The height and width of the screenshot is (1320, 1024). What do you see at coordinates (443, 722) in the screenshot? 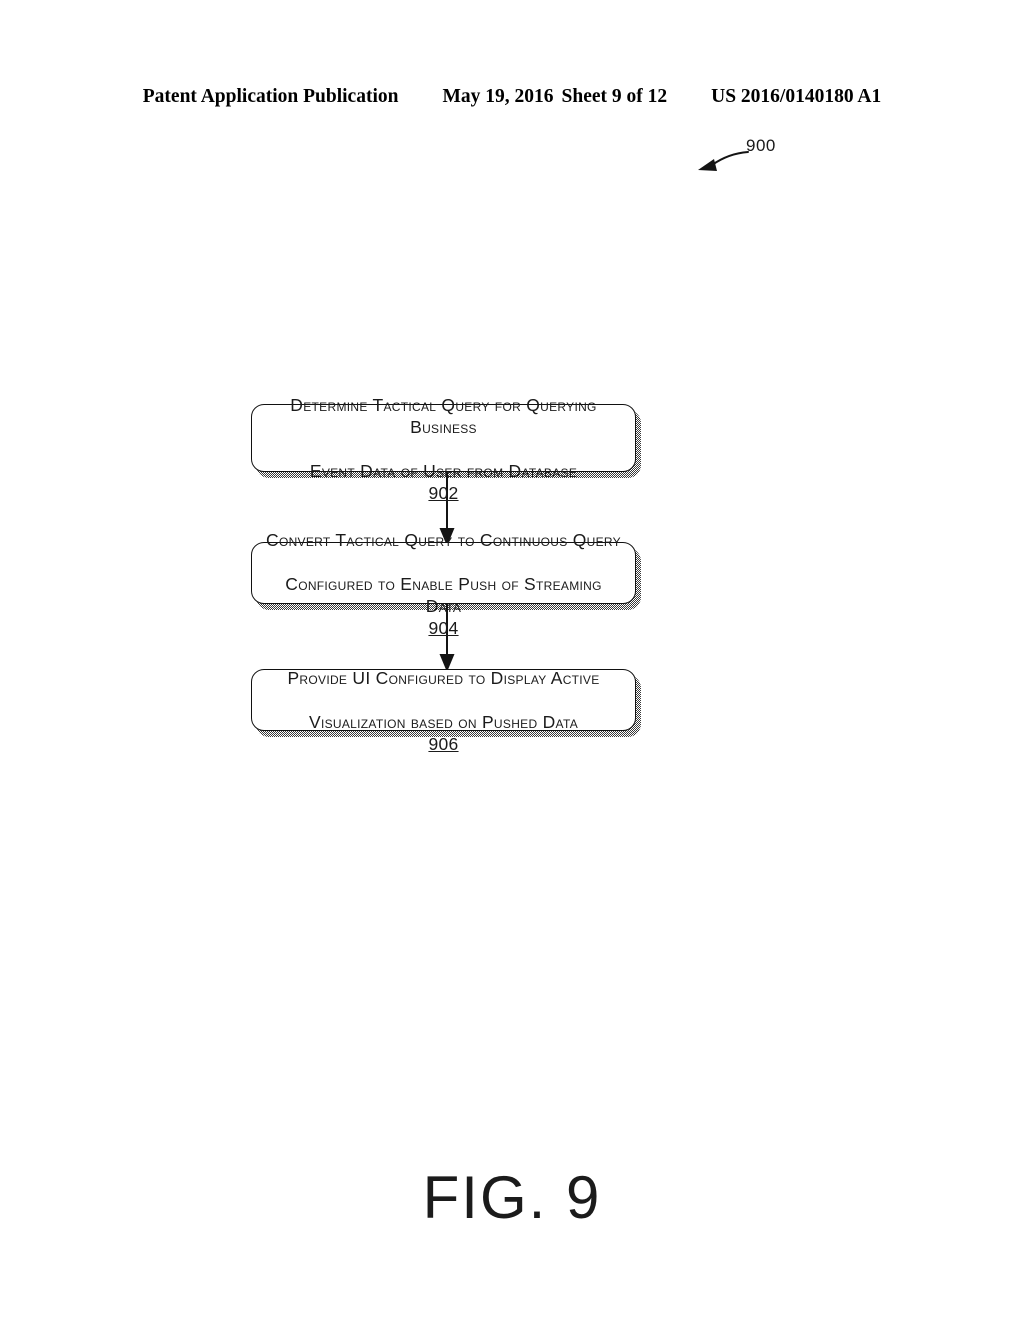
I see `flowchart-step-906-line2: Visualization based on Pushed Data` at bounding box center [443, 722].